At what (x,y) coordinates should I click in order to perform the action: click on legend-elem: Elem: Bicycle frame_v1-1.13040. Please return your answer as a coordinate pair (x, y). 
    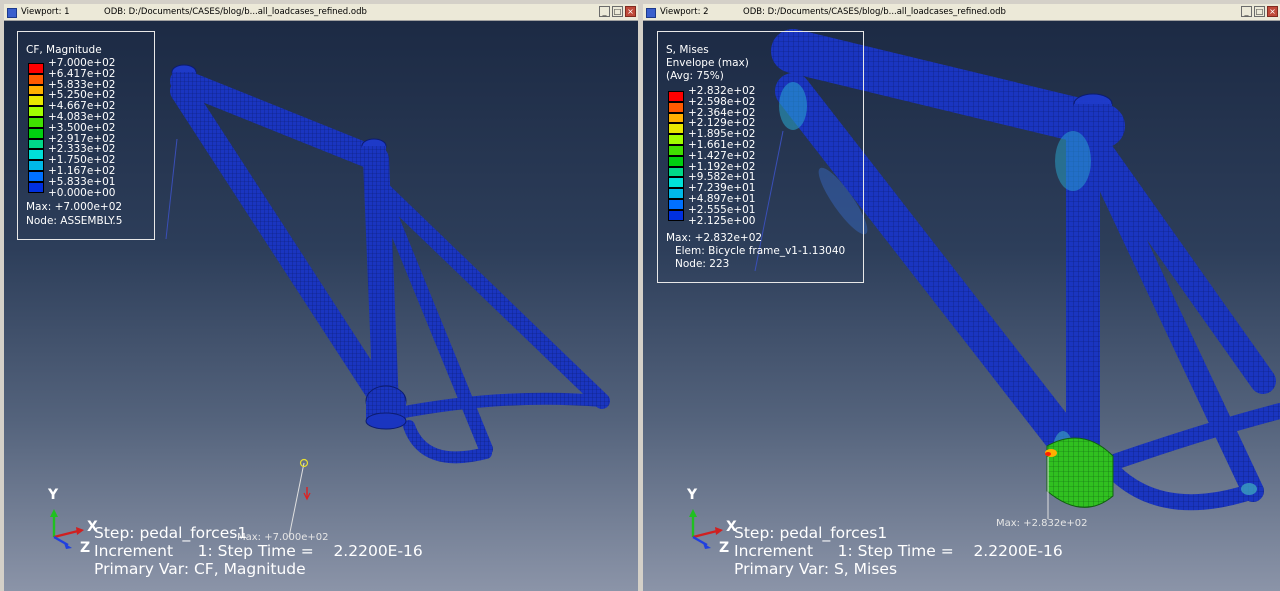
    Looking at the image, I should click on (760, 251).